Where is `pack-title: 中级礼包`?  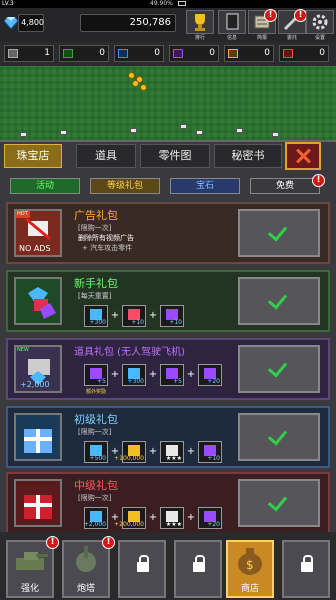
pack-title: 中级礼包 is located at coordinates (96, 485).